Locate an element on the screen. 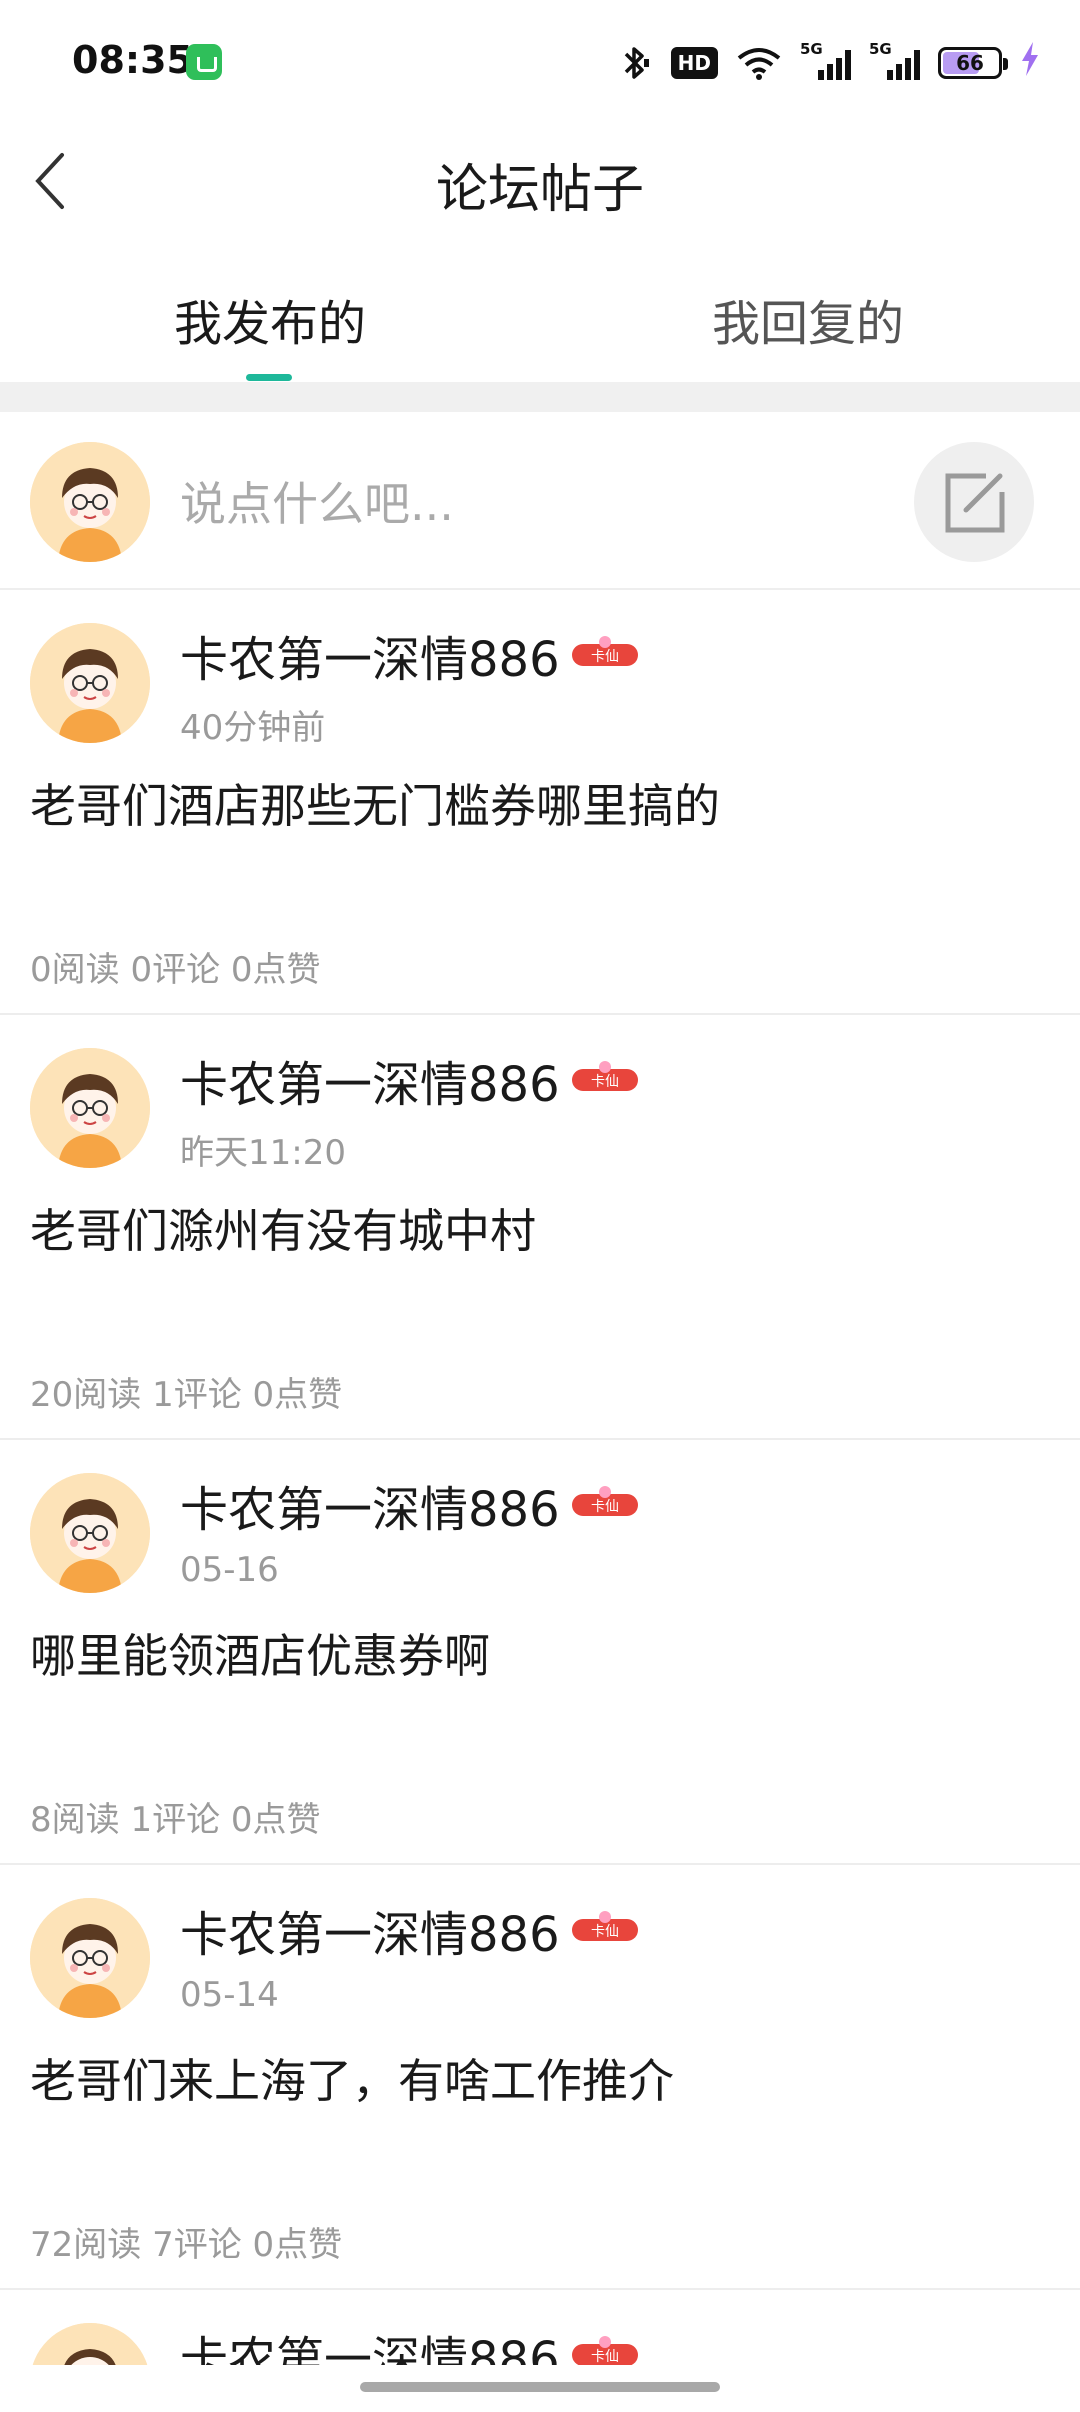 The height and width of the screenshot is (2412, 1080). post-time: 40分钟前 is located at coordinates (253, 728).